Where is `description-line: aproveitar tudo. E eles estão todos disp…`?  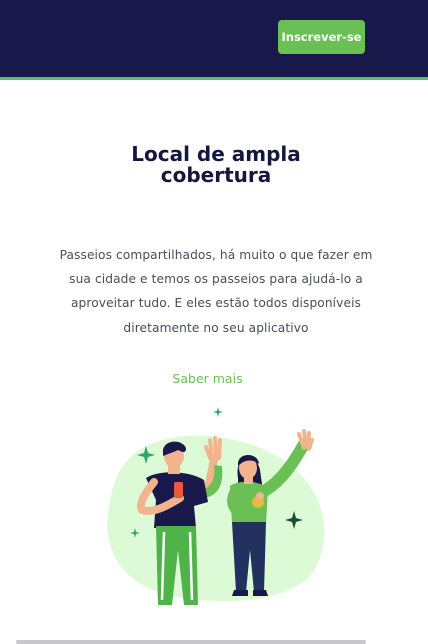 description-line: aproveitar tudo. E eles estão todos disp… is located at coordinates (216, 303).